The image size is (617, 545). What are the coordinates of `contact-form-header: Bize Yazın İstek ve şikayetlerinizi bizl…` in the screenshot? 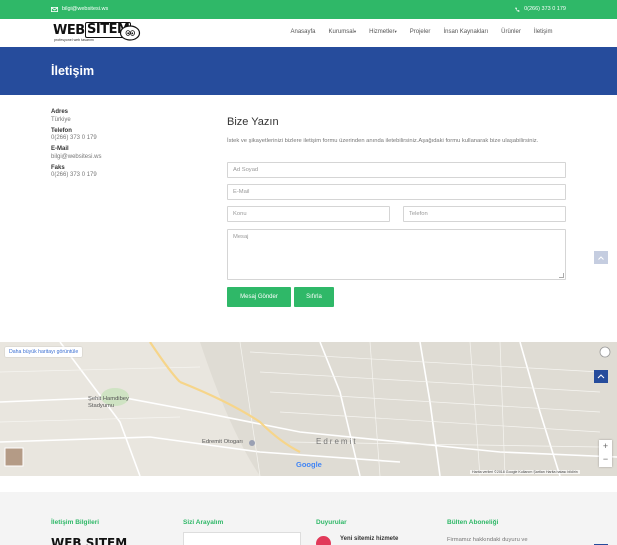 It's located at (397, 130).